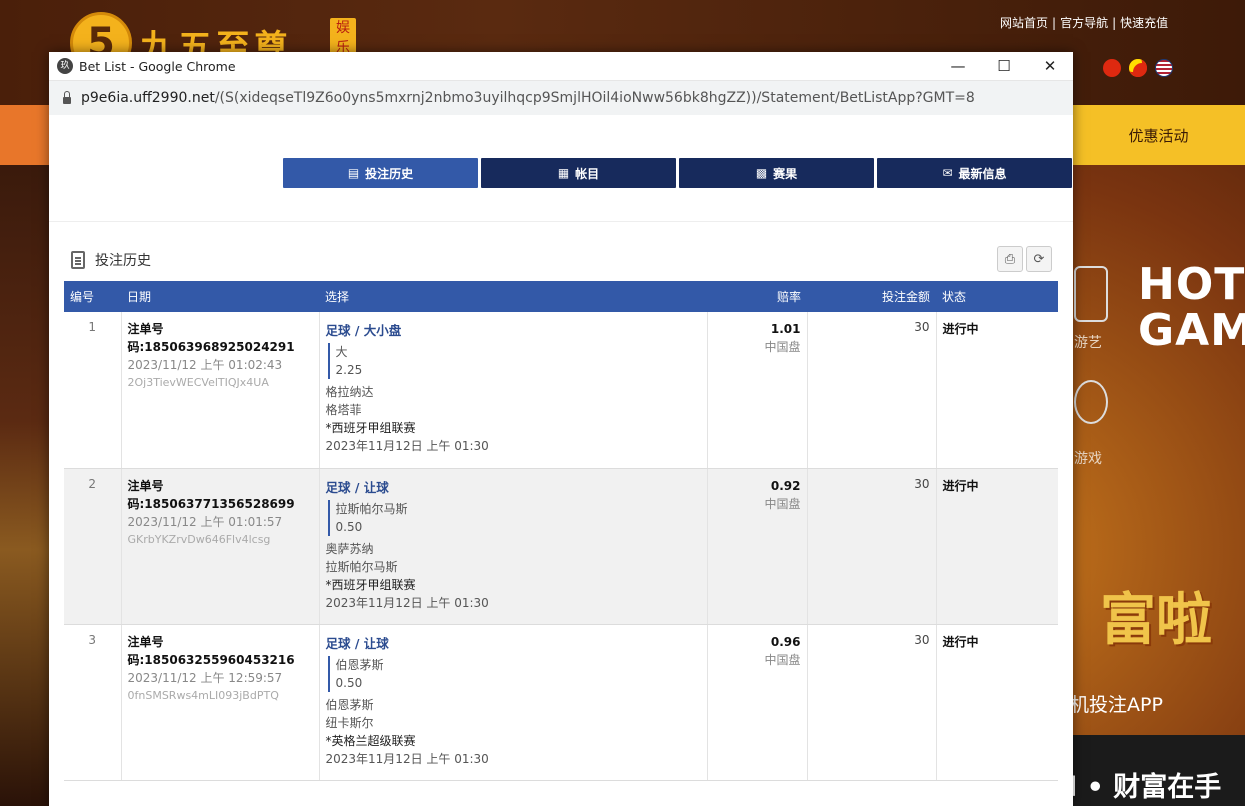 Image resolution: width=1245 pixels, height=806 pixels. What do you see at coordinates (1112, 68) in the screenshot?
I see `hk-flag-icon` at bounding box center [1112, 68].